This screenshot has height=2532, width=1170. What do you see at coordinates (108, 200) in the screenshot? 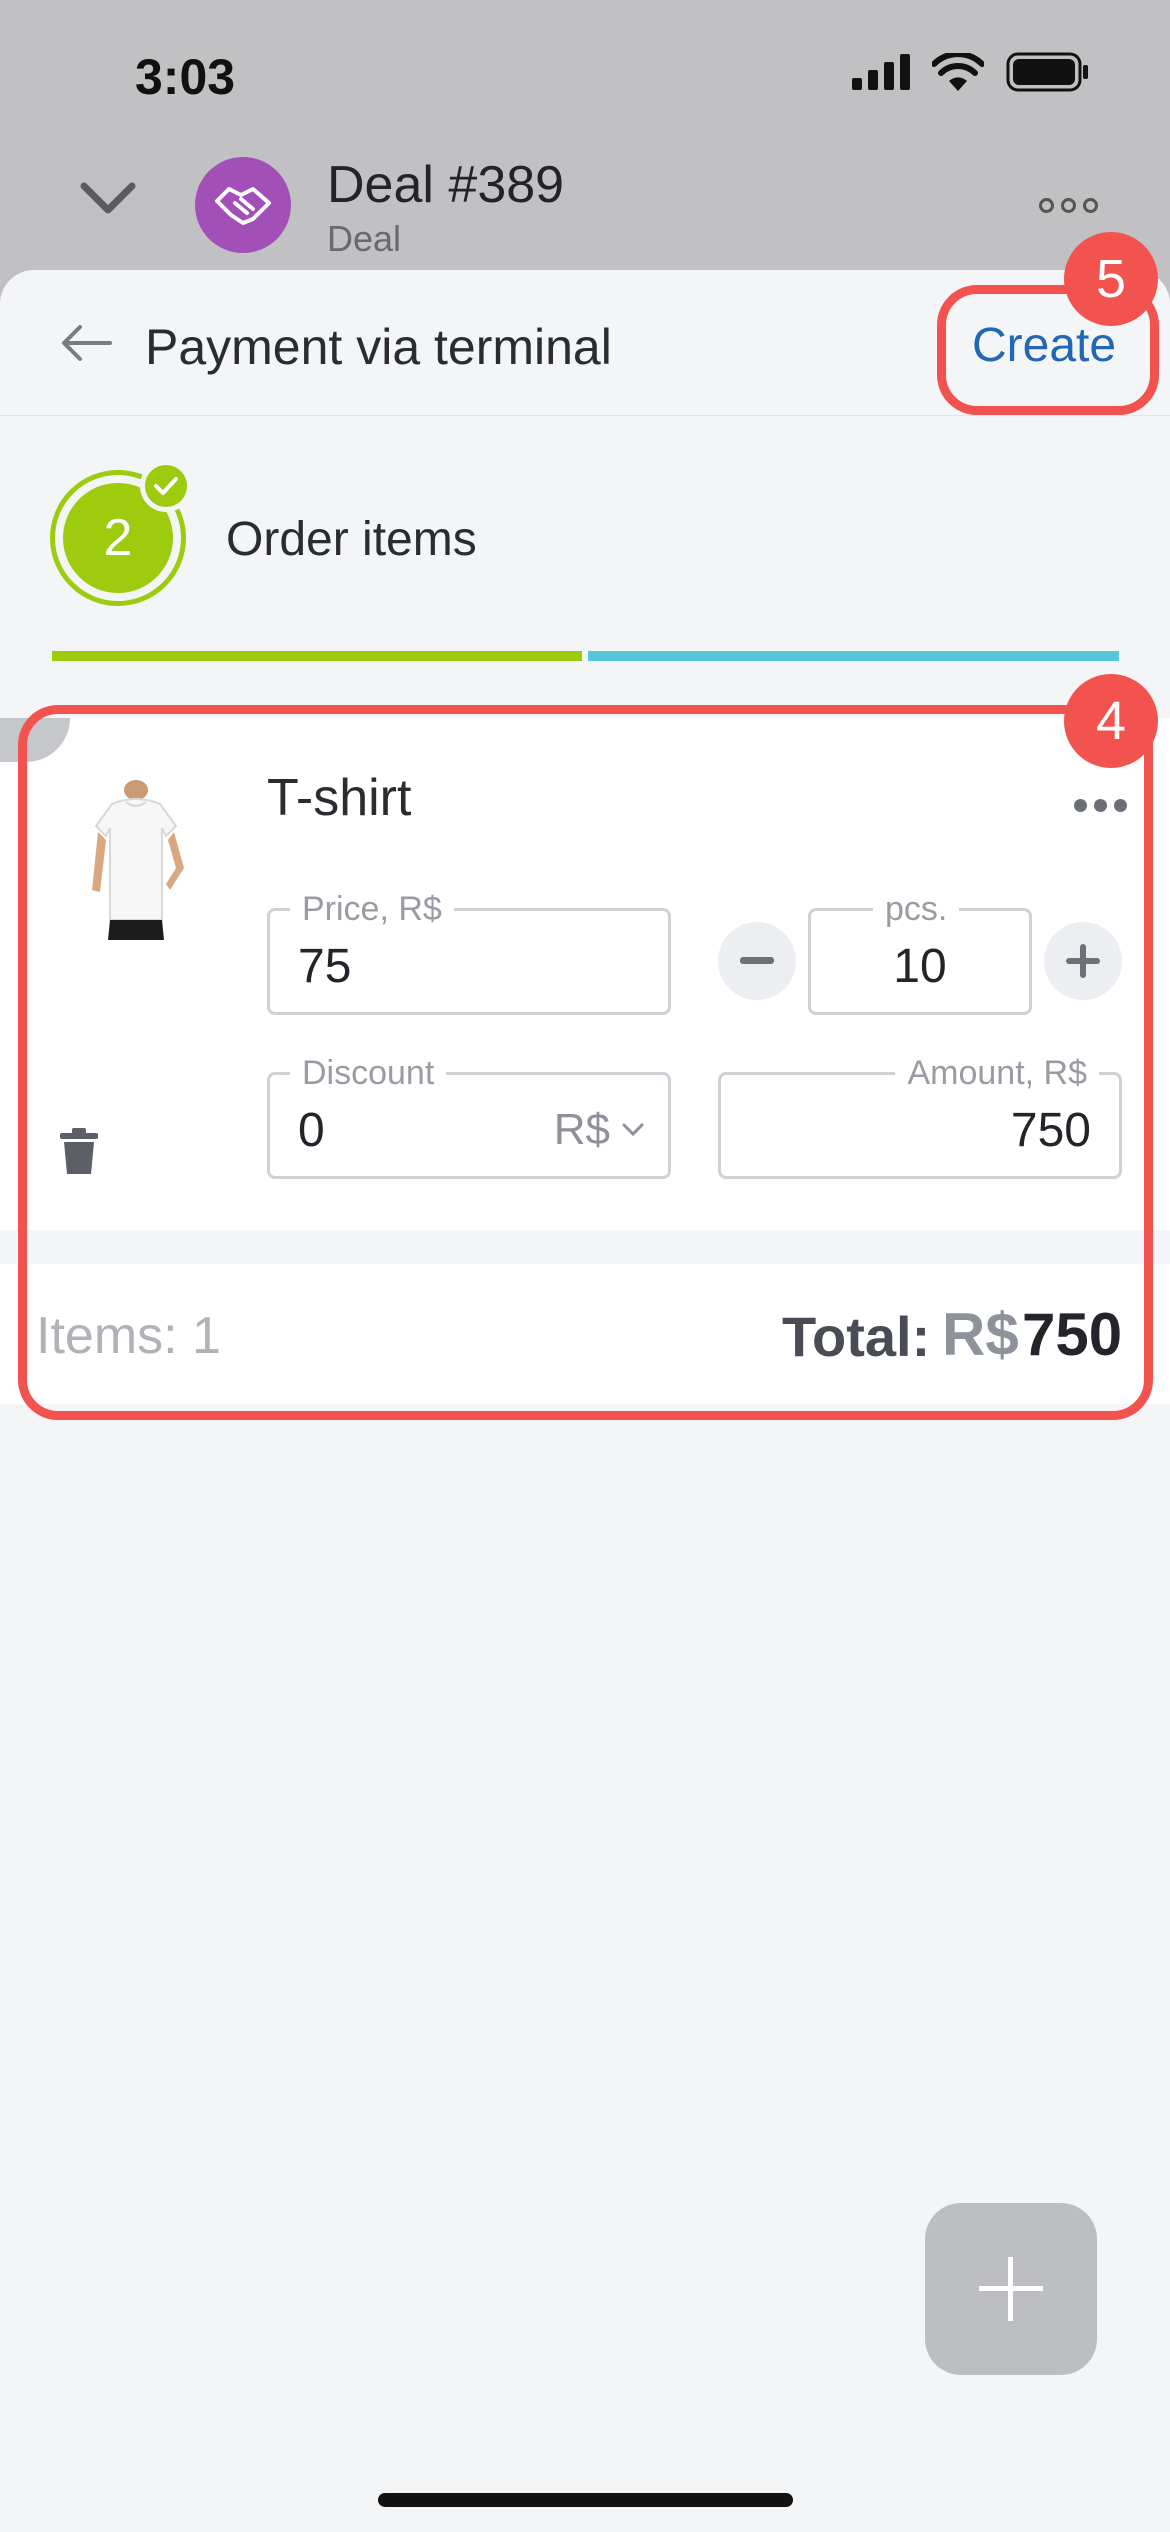
I see `collapse-chevron-icon` at bounding box center [108, 200].